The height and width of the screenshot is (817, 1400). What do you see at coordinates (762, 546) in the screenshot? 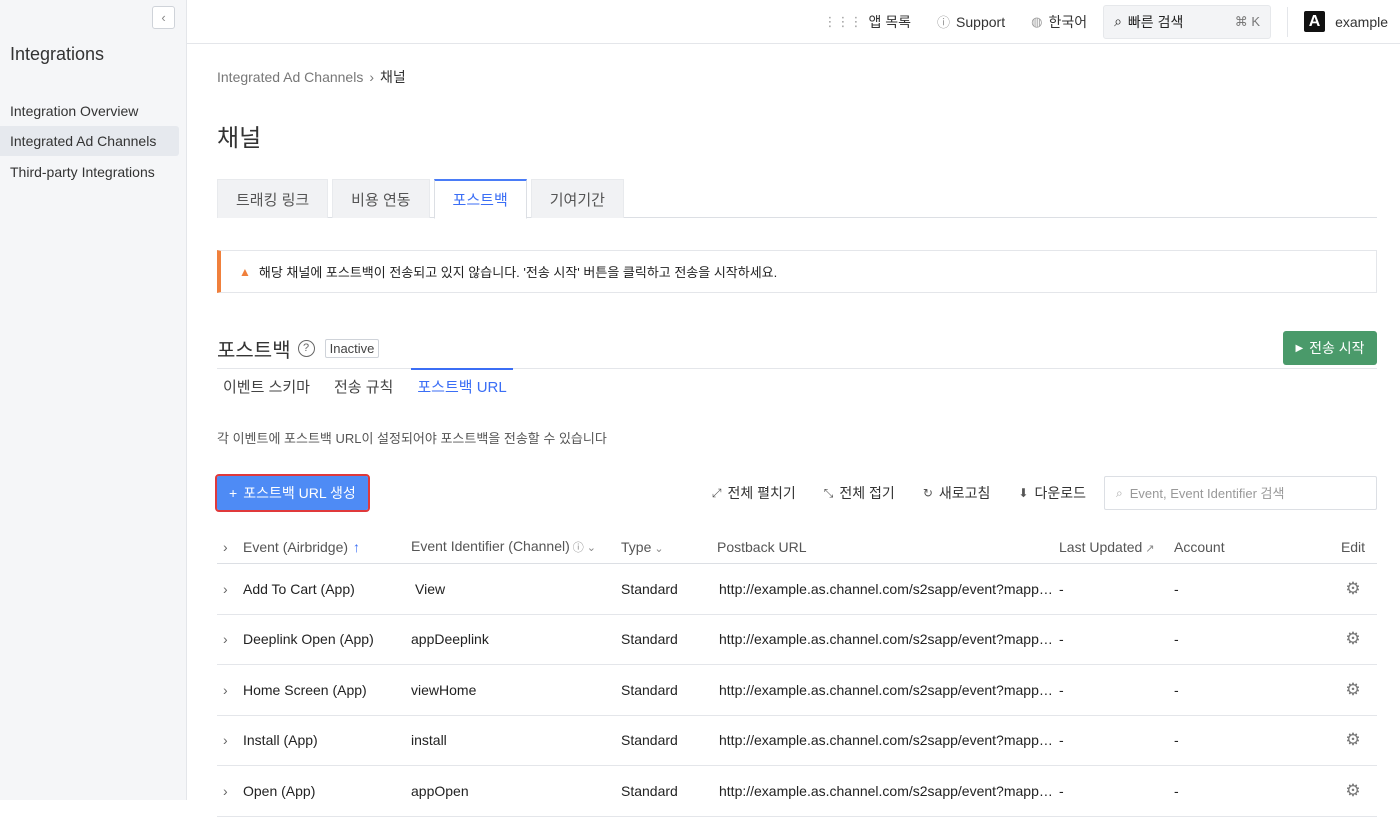
I see `header-postback-url: Postback URL` at bounding box center [762, 546].